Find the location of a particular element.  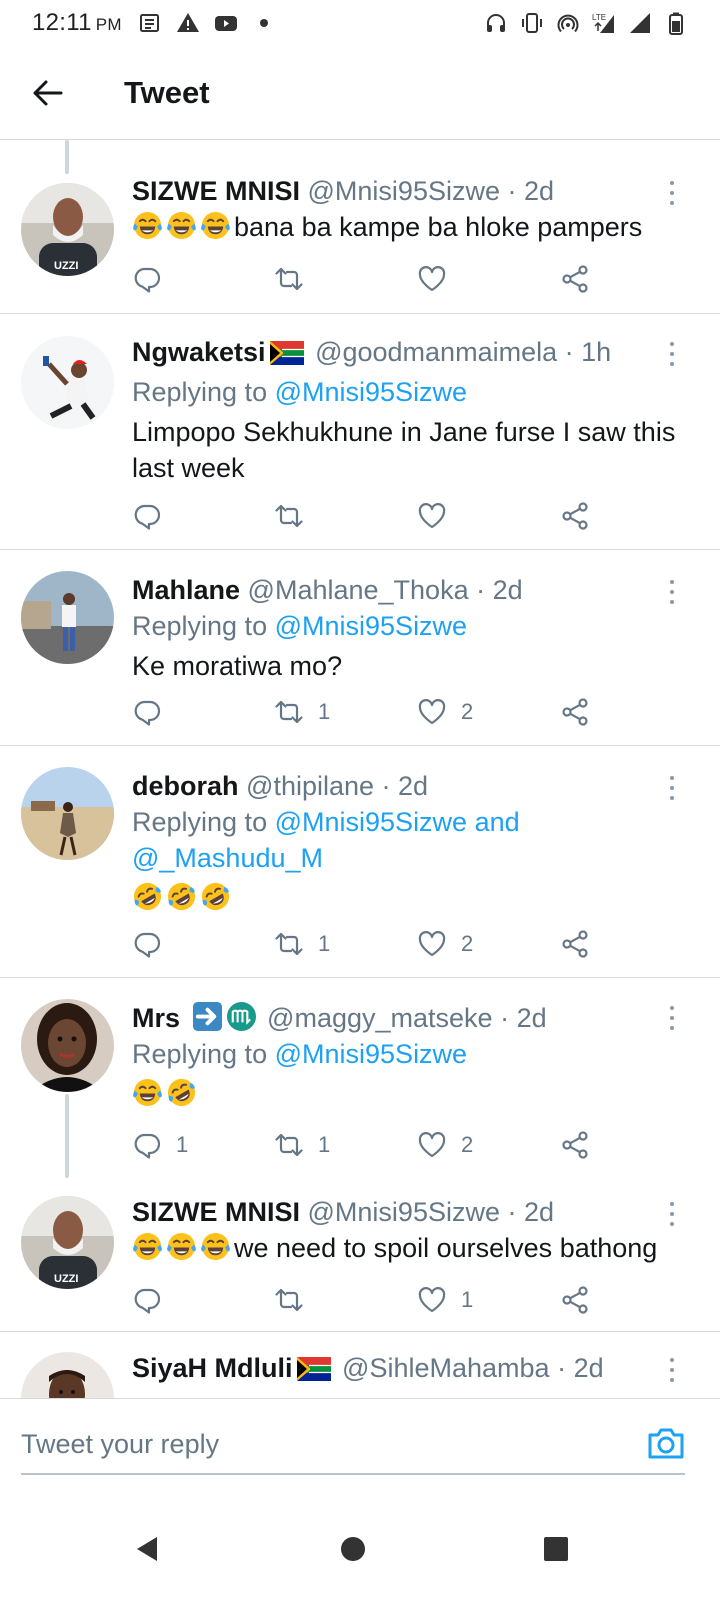

author-name: Ngwaketsi is located at coordinates (199, 352).